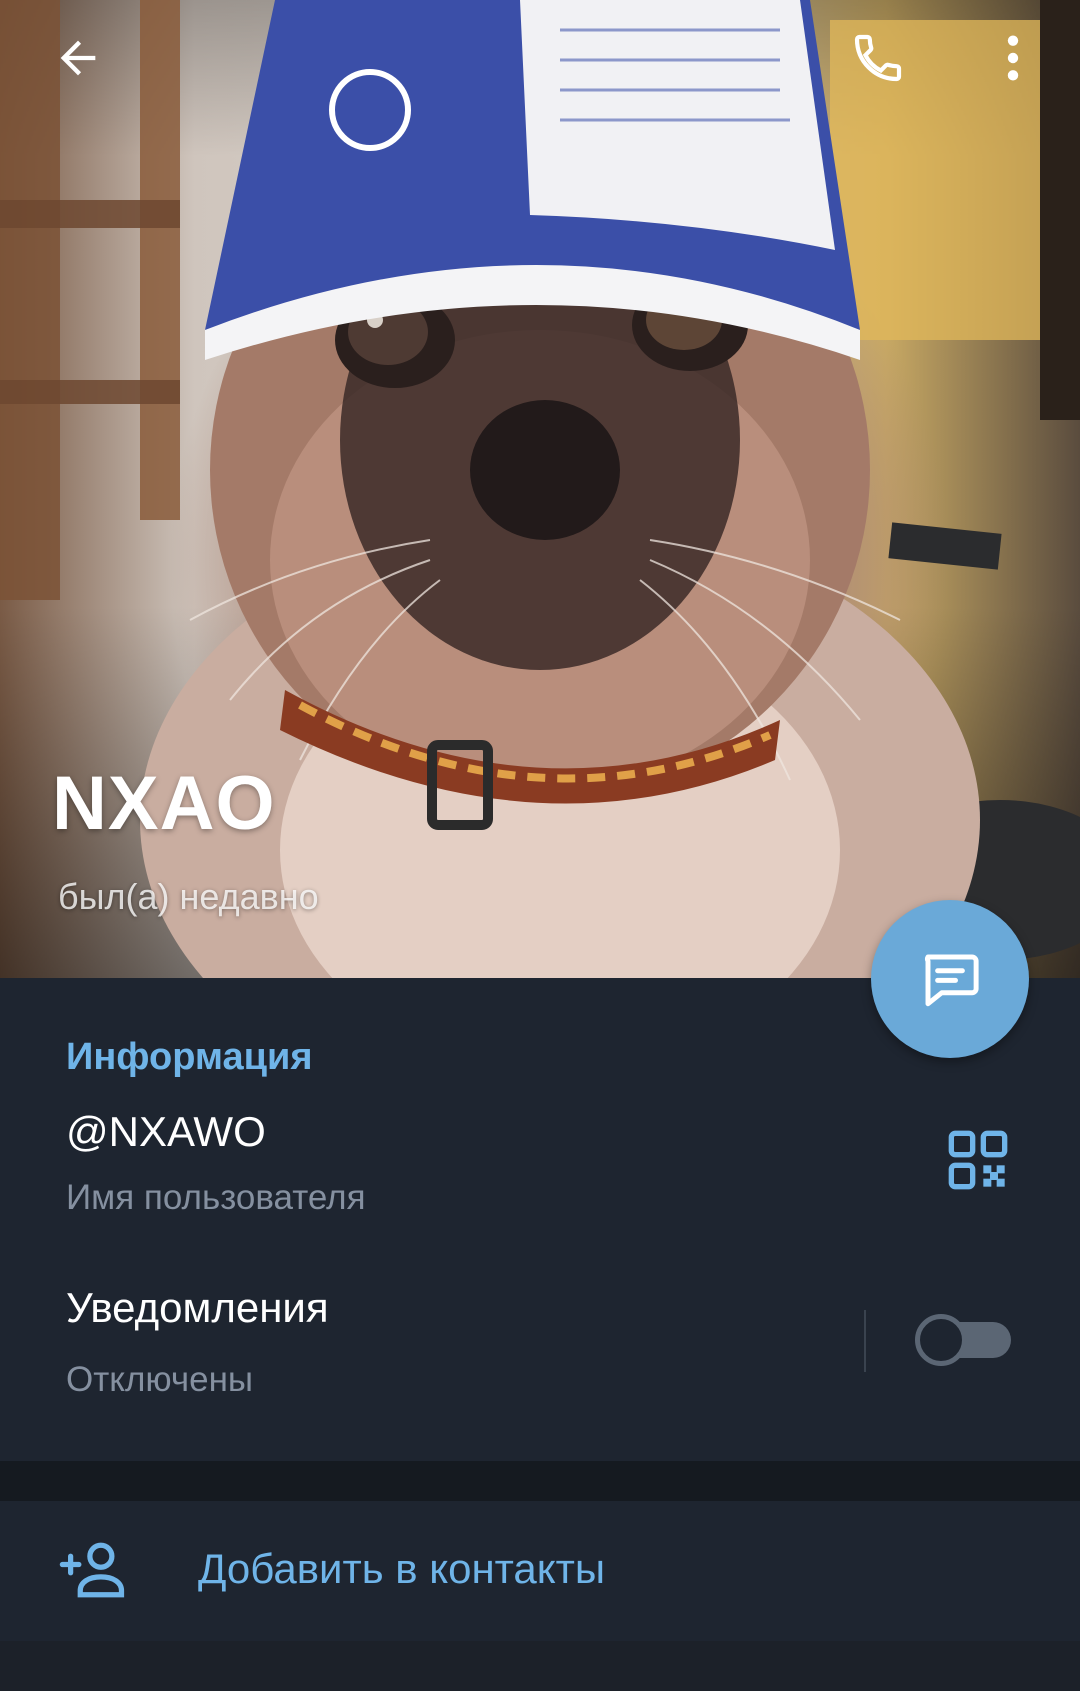 This screenshot has height=1691, width=1080. What do you see at coordinates (402, 1568) in the screenshot?
I see `add-contact-label: Добавить в контакты` at bounding box center [402, 1568].